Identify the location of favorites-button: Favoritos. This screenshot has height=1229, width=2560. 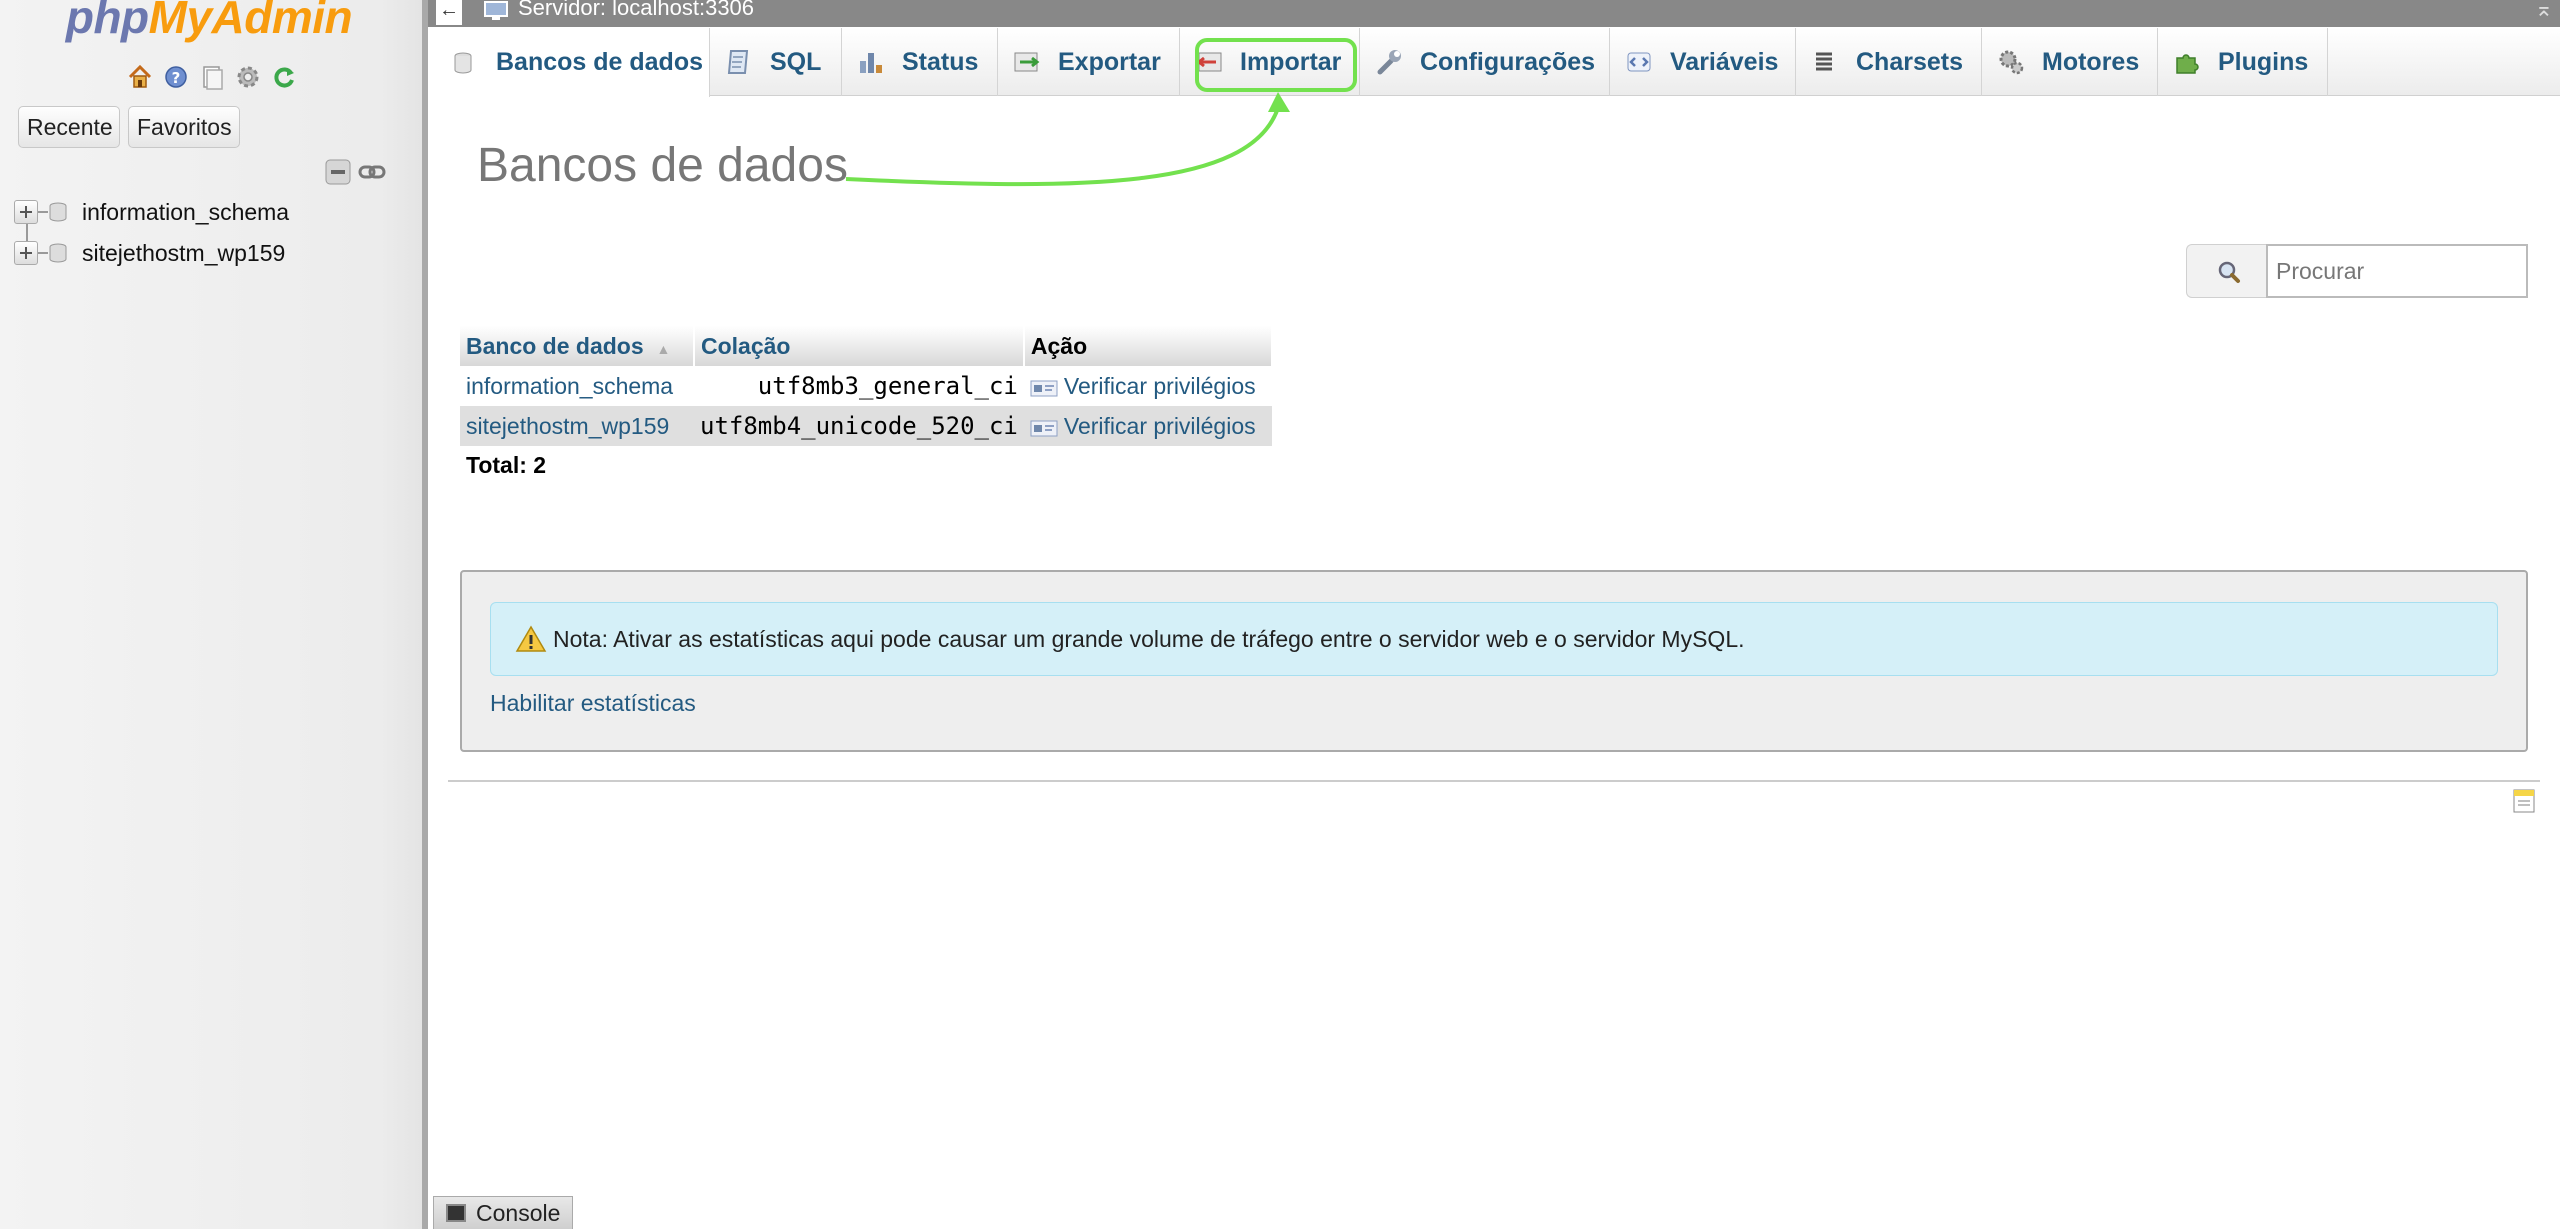
(184, 127).